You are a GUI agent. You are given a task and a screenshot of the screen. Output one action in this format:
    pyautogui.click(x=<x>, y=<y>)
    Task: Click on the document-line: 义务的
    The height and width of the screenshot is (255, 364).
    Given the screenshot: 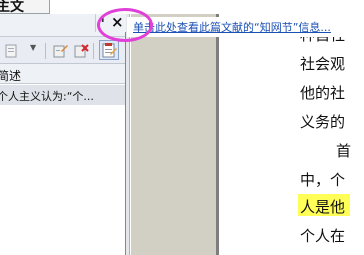 What is the action you would take?
    pyautogui.click(x=323, y=122)
    